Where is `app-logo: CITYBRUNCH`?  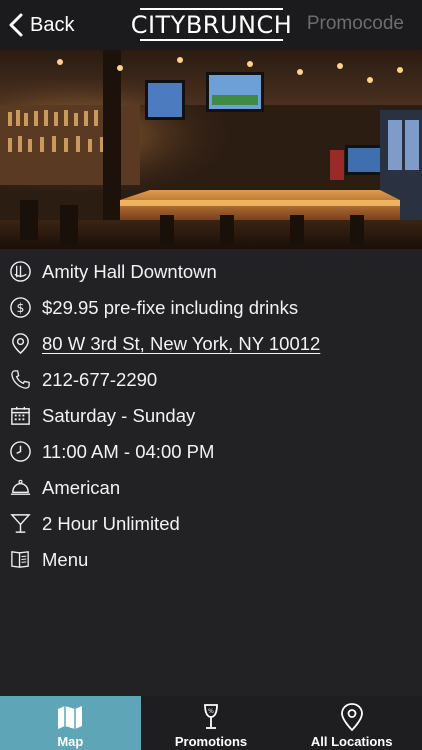
app-logo: CITYBRUNCH is located at coordinates (211, 24).